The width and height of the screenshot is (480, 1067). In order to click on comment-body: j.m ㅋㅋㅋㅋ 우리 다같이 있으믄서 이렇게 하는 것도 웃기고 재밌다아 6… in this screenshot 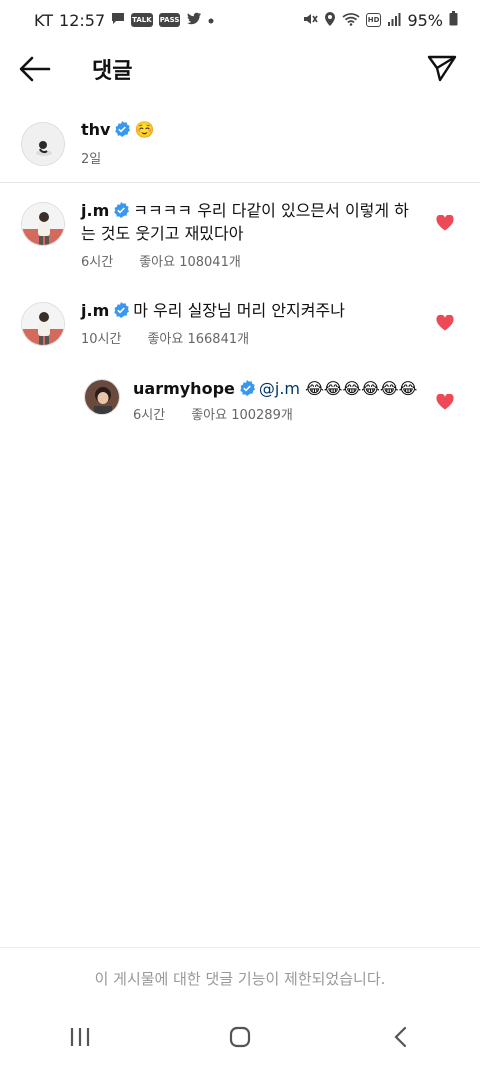, I will do `click(251, 234)`.